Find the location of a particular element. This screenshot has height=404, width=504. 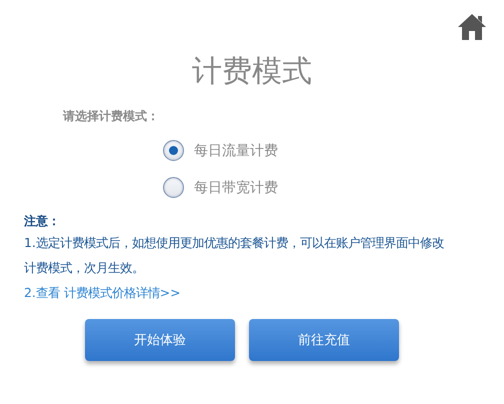

note-text: 1.选定计费模式后，如想使用更加优惠的套餐计费，可以在账户管理界面中修改计费模式，次月生效。 is located at coordinates (234, 255).